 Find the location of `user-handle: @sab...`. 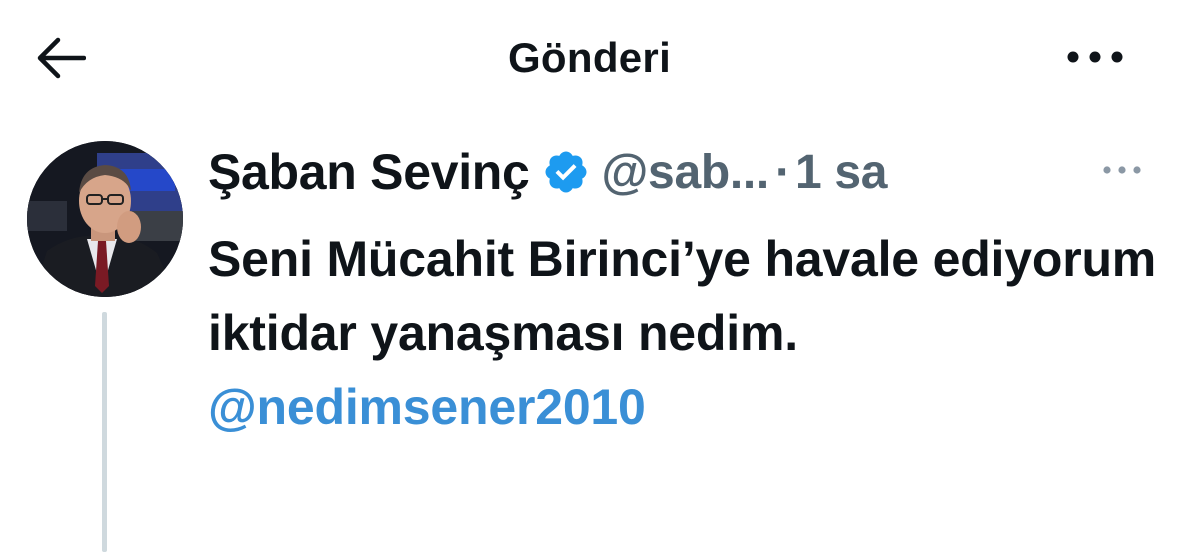

user-handle: @sab... is located at coordinates (686, 172).